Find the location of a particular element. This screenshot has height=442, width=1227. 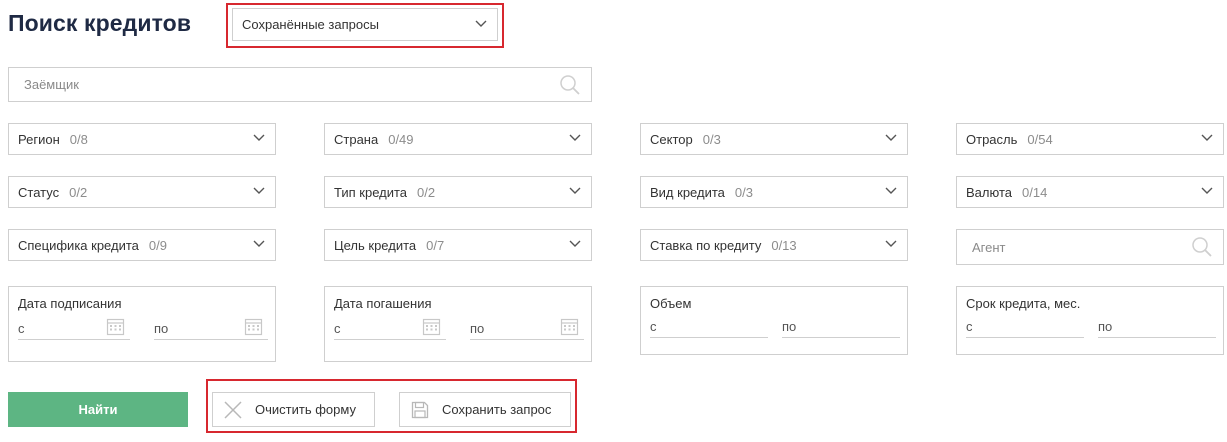

save-query-label: Сохранить запрос is located at coordinates (497, 409).